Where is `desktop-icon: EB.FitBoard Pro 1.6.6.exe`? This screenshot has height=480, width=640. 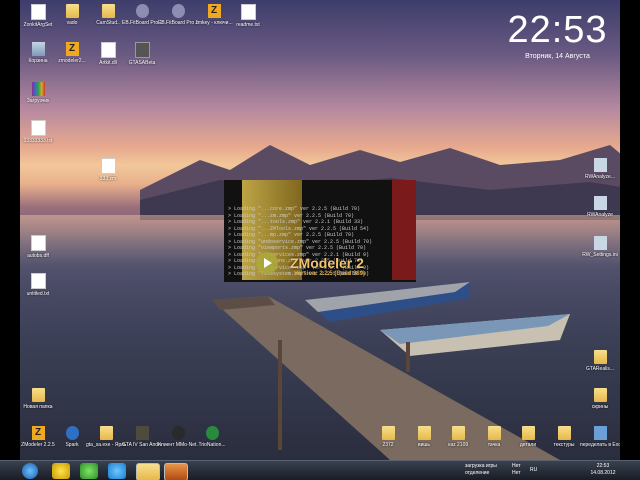
desktop-icon: EB.FitBoard Pro 1.6.6.exe is located at coordinates (142, 15).